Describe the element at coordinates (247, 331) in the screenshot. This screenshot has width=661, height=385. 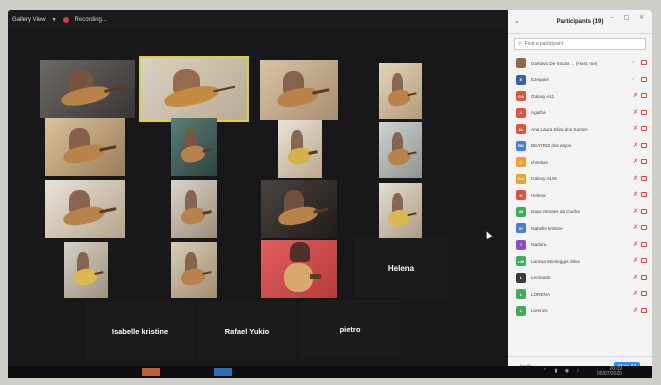
I see `name-tile-rafael-yukio: Rafael Yukio` at that location.